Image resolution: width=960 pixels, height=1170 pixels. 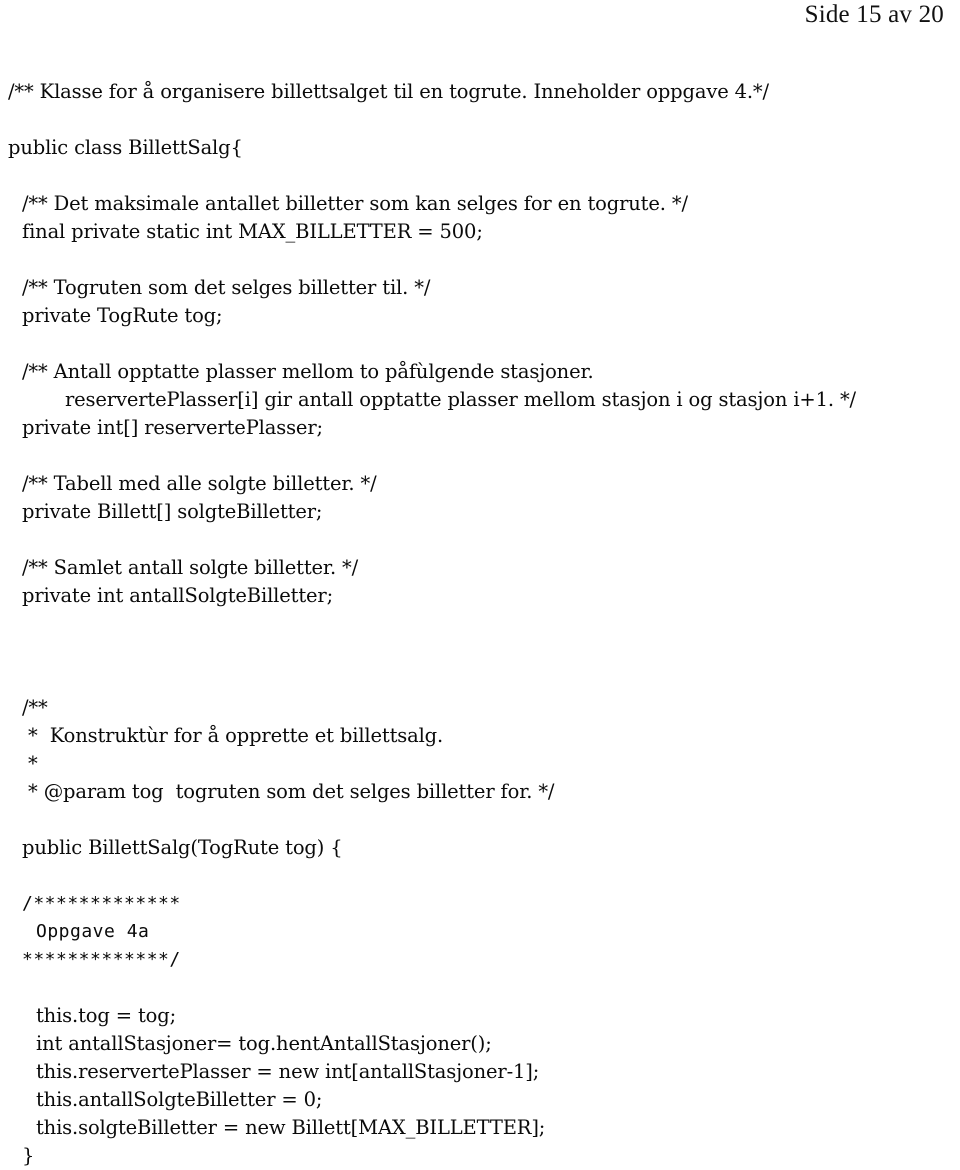 I want to click on code-line: public BillettSalg(TogRute tog) {, so click(x=182, y=847).